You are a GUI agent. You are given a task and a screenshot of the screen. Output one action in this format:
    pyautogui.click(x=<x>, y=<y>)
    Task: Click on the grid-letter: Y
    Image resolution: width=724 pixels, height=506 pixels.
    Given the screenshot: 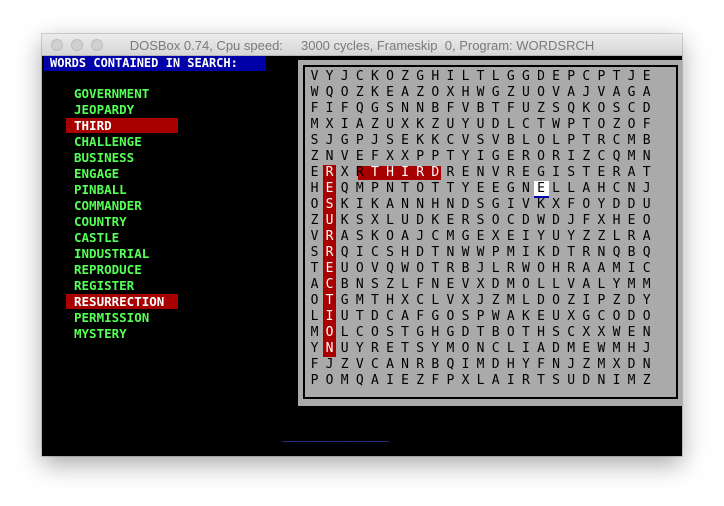 What is the action you would take?
    pyautogui.click(x=541, y=237)
    